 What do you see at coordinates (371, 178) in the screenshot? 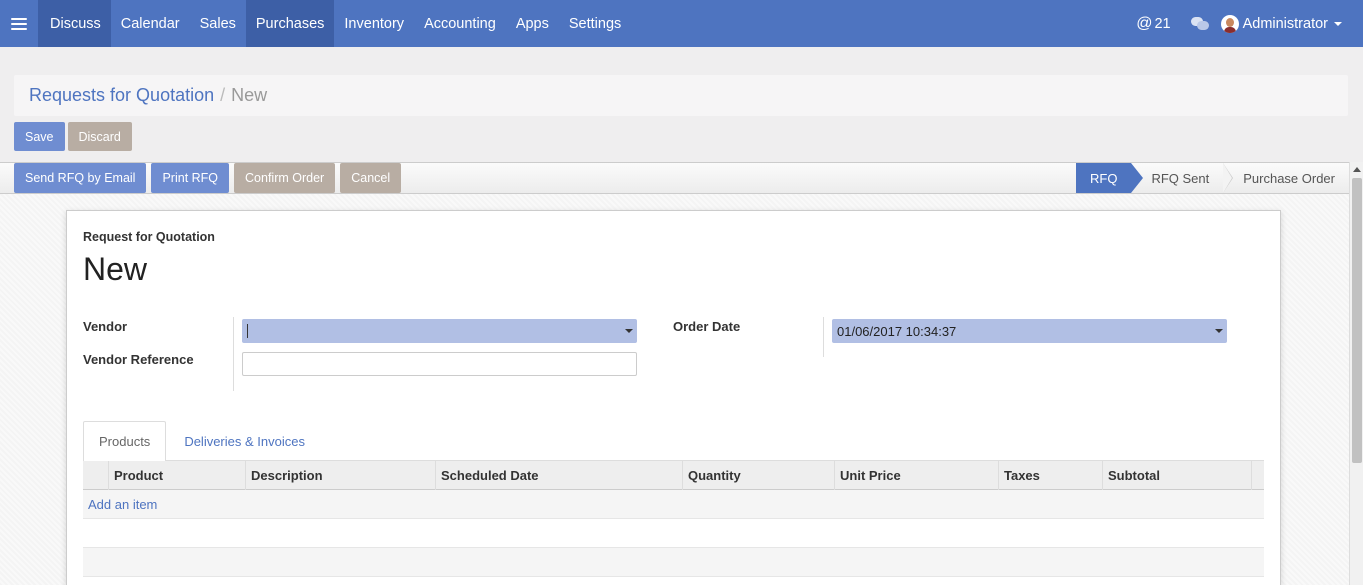
I see `cancel-button: Cancel` at bounding box center [371, 178].